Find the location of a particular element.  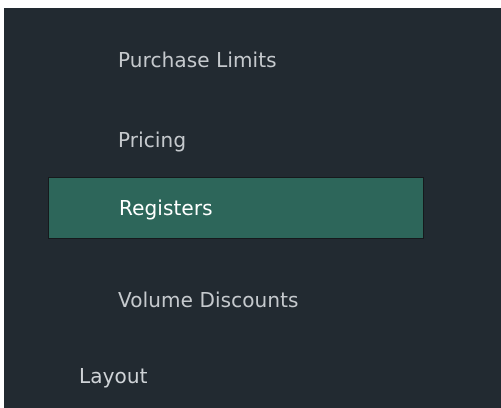

nav-item-label: Pricing is located at coordinates (152, 140).